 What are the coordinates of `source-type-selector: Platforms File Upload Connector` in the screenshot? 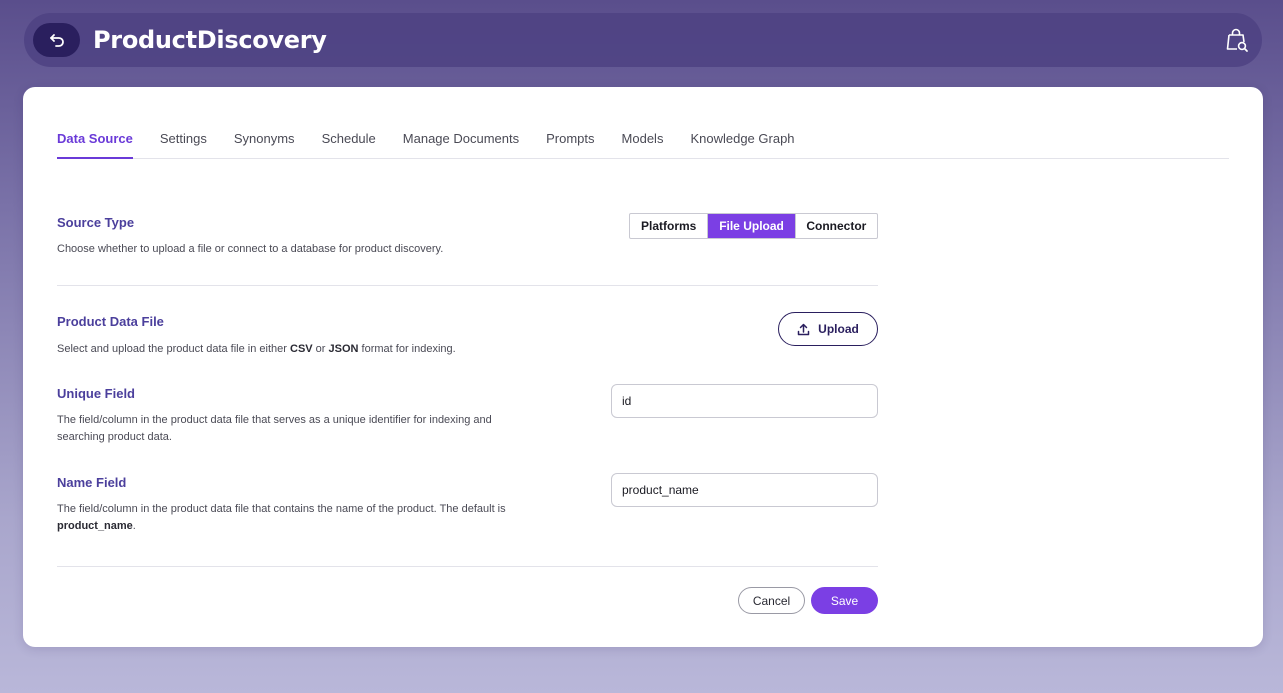 It's located at (753, 226).